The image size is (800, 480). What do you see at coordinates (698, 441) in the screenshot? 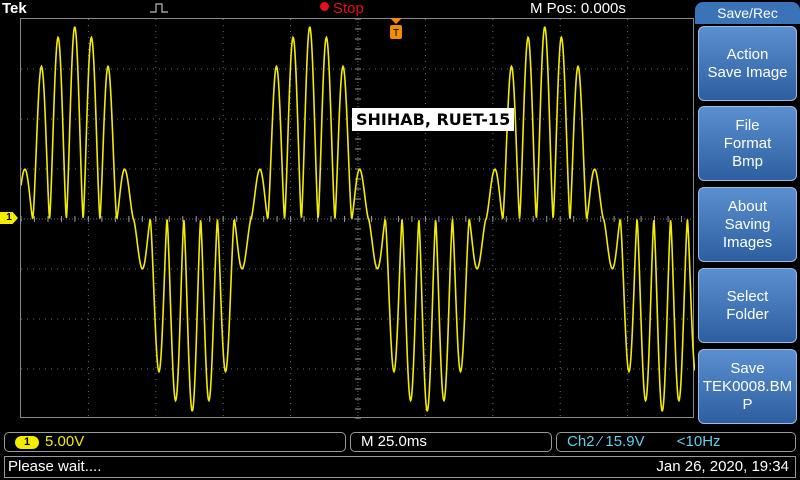
I see `frequency-readout: <10Hz` at bounding box center [698, 441].